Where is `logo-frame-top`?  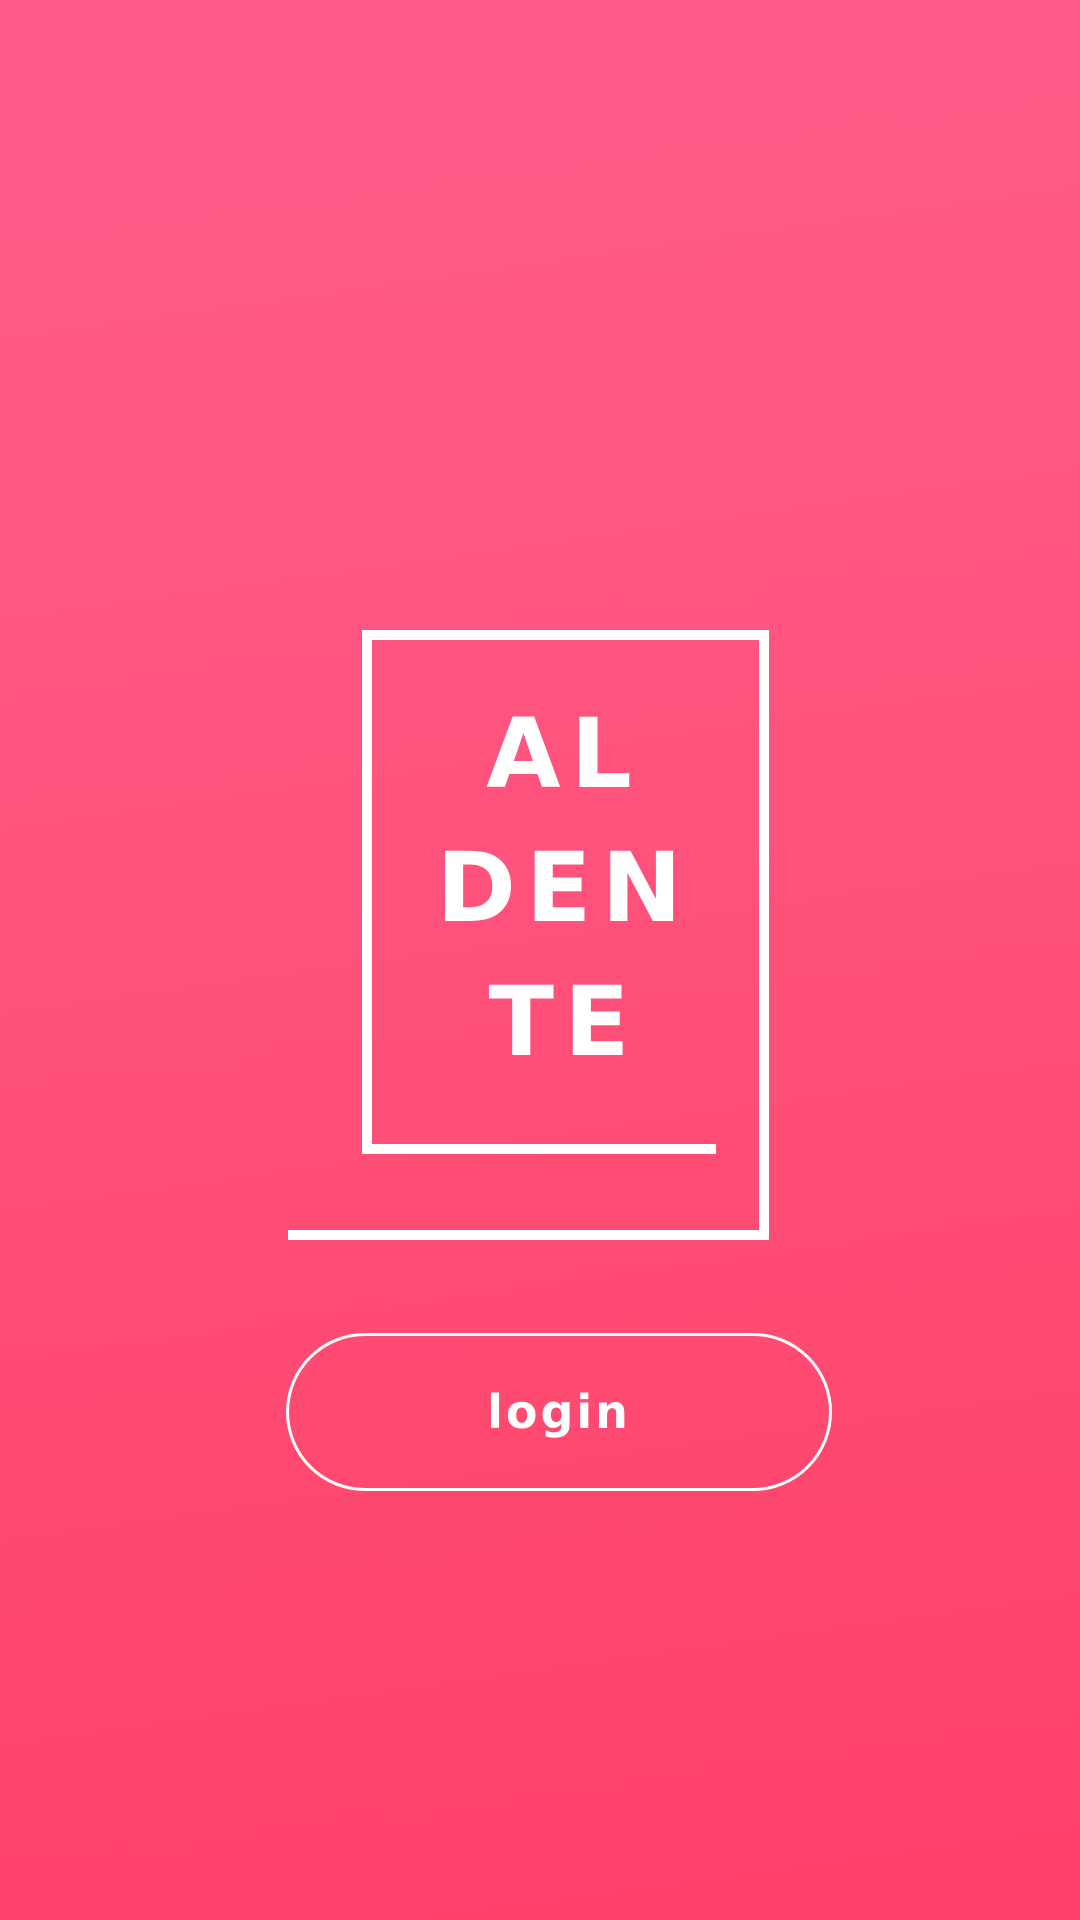
logo-frame-top is located at coordinates (565, 635).